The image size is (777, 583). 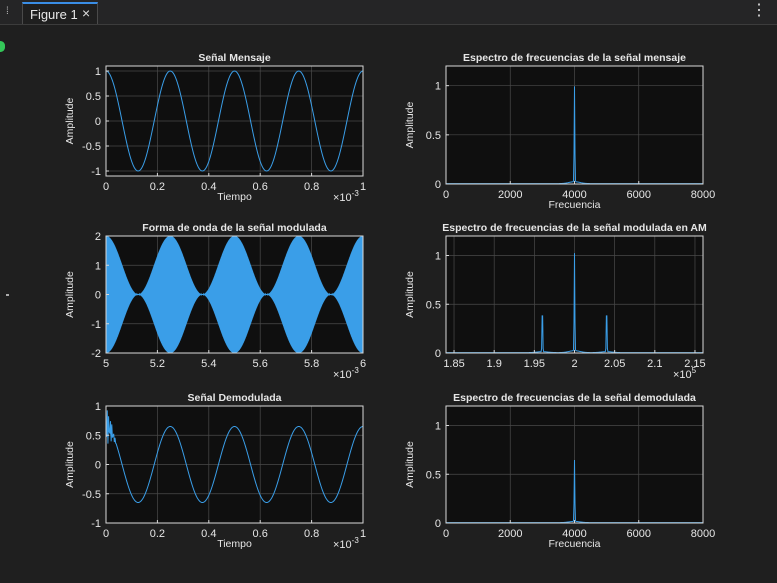 What do you see at coordinates (54, 14) in the screenshot?
I see `tab-label: Figure 1` at bounding box center [54, 14].